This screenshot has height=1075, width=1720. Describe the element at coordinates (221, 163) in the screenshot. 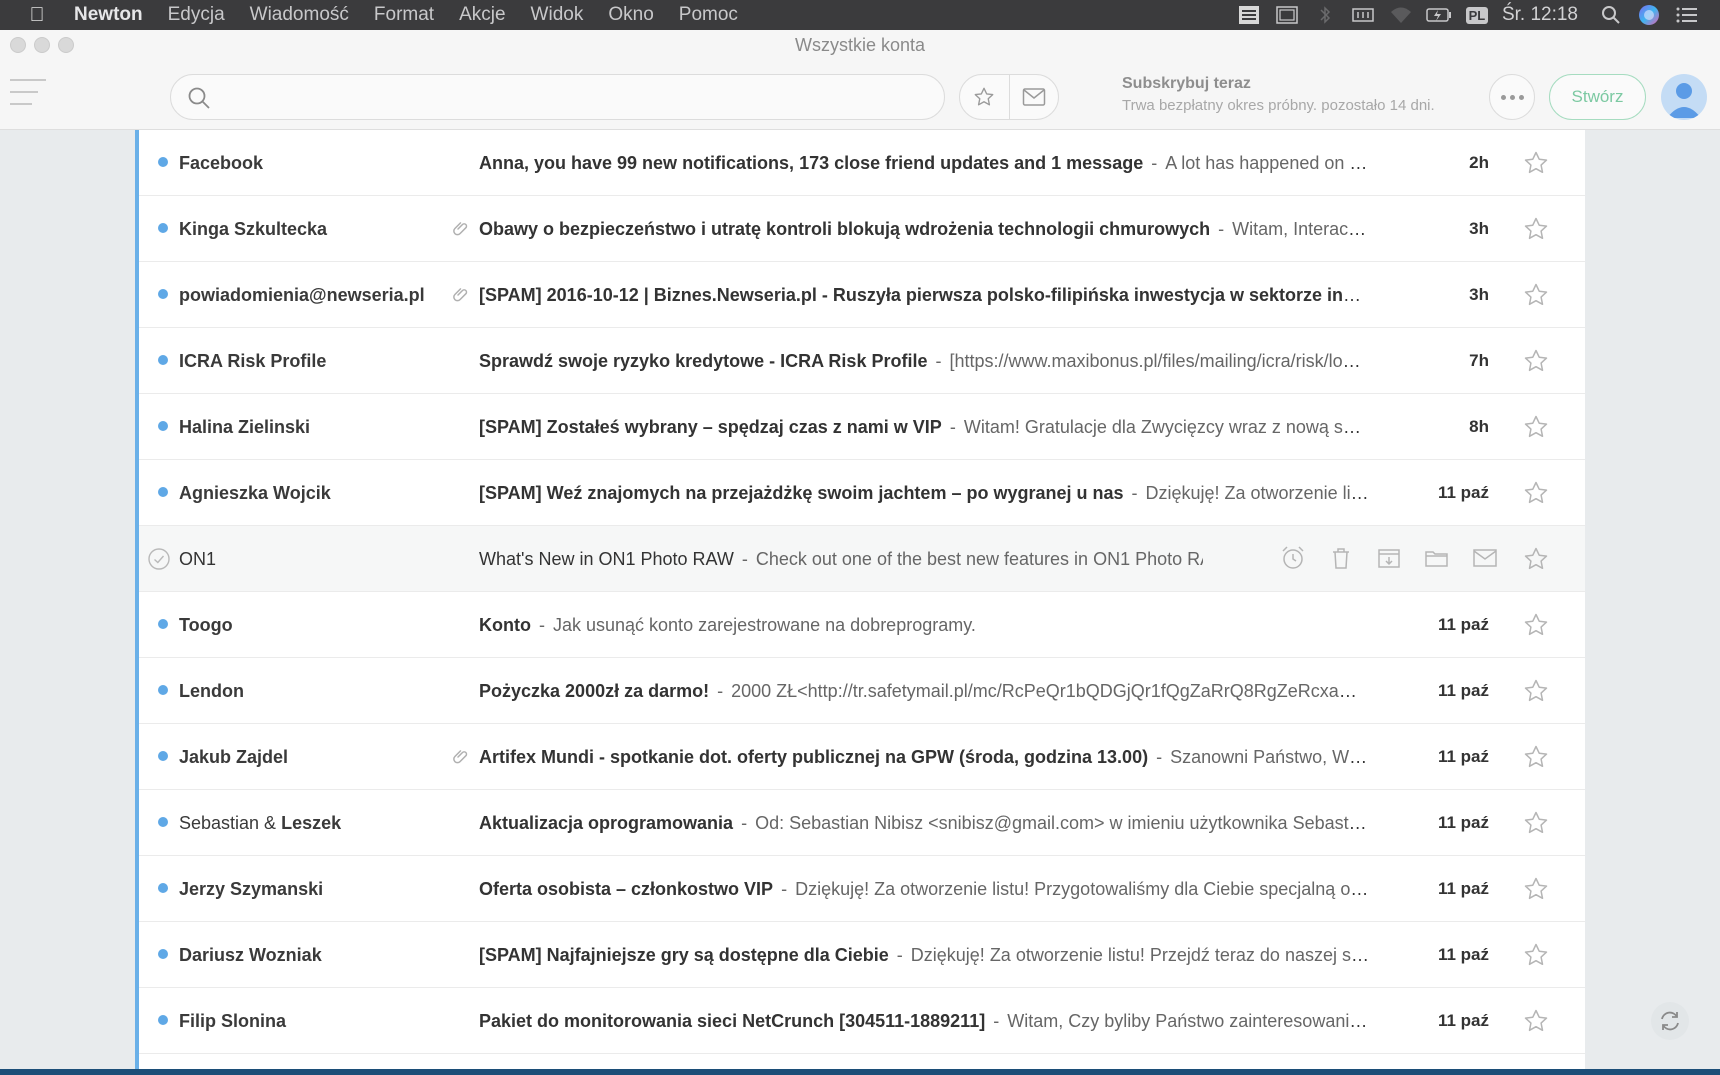

I see `email-sender: Facebook` at that location.